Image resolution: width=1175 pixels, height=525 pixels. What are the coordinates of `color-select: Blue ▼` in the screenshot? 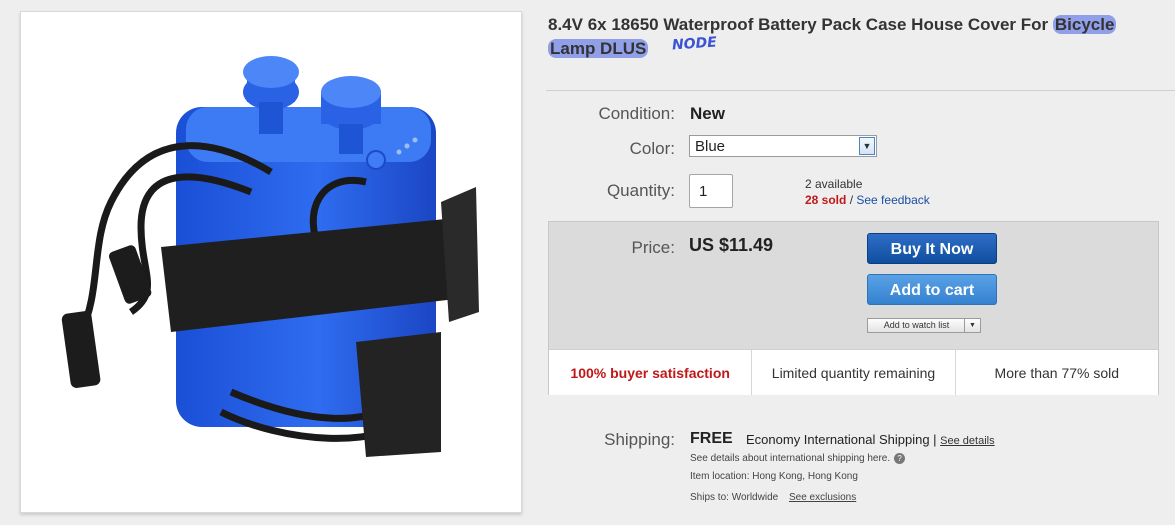 It's located at (783, 146).